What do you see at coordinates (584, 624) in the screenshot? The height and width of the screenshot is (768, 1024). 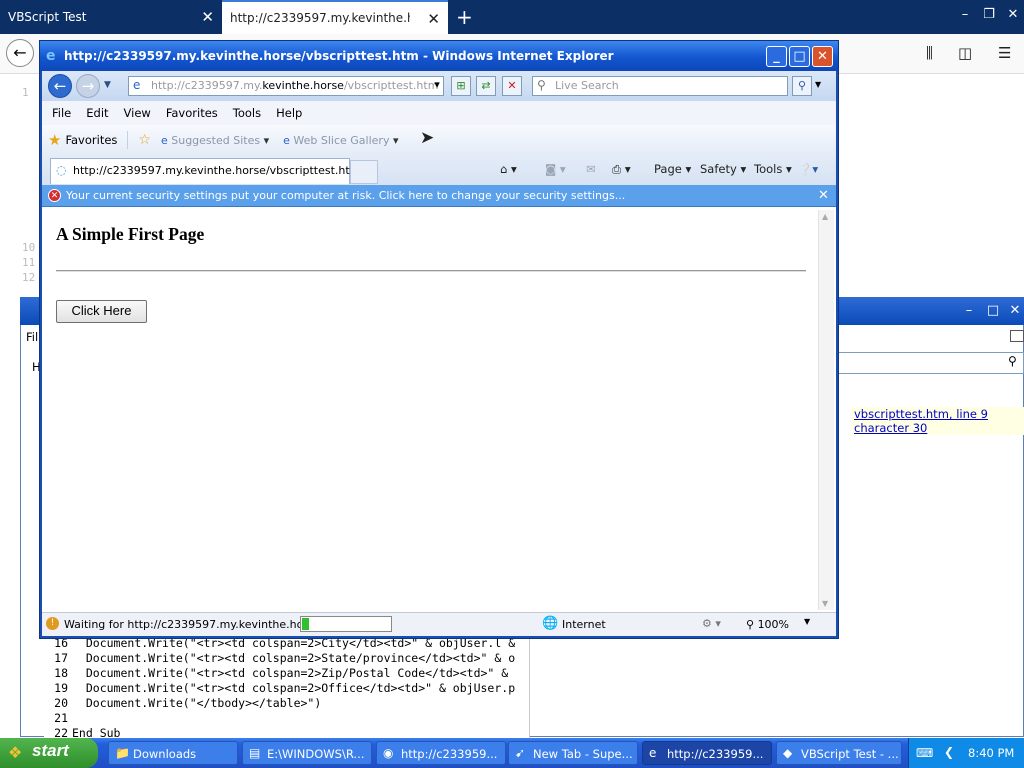 I see `security-zone: Internet` at bounding box center [584, 624].